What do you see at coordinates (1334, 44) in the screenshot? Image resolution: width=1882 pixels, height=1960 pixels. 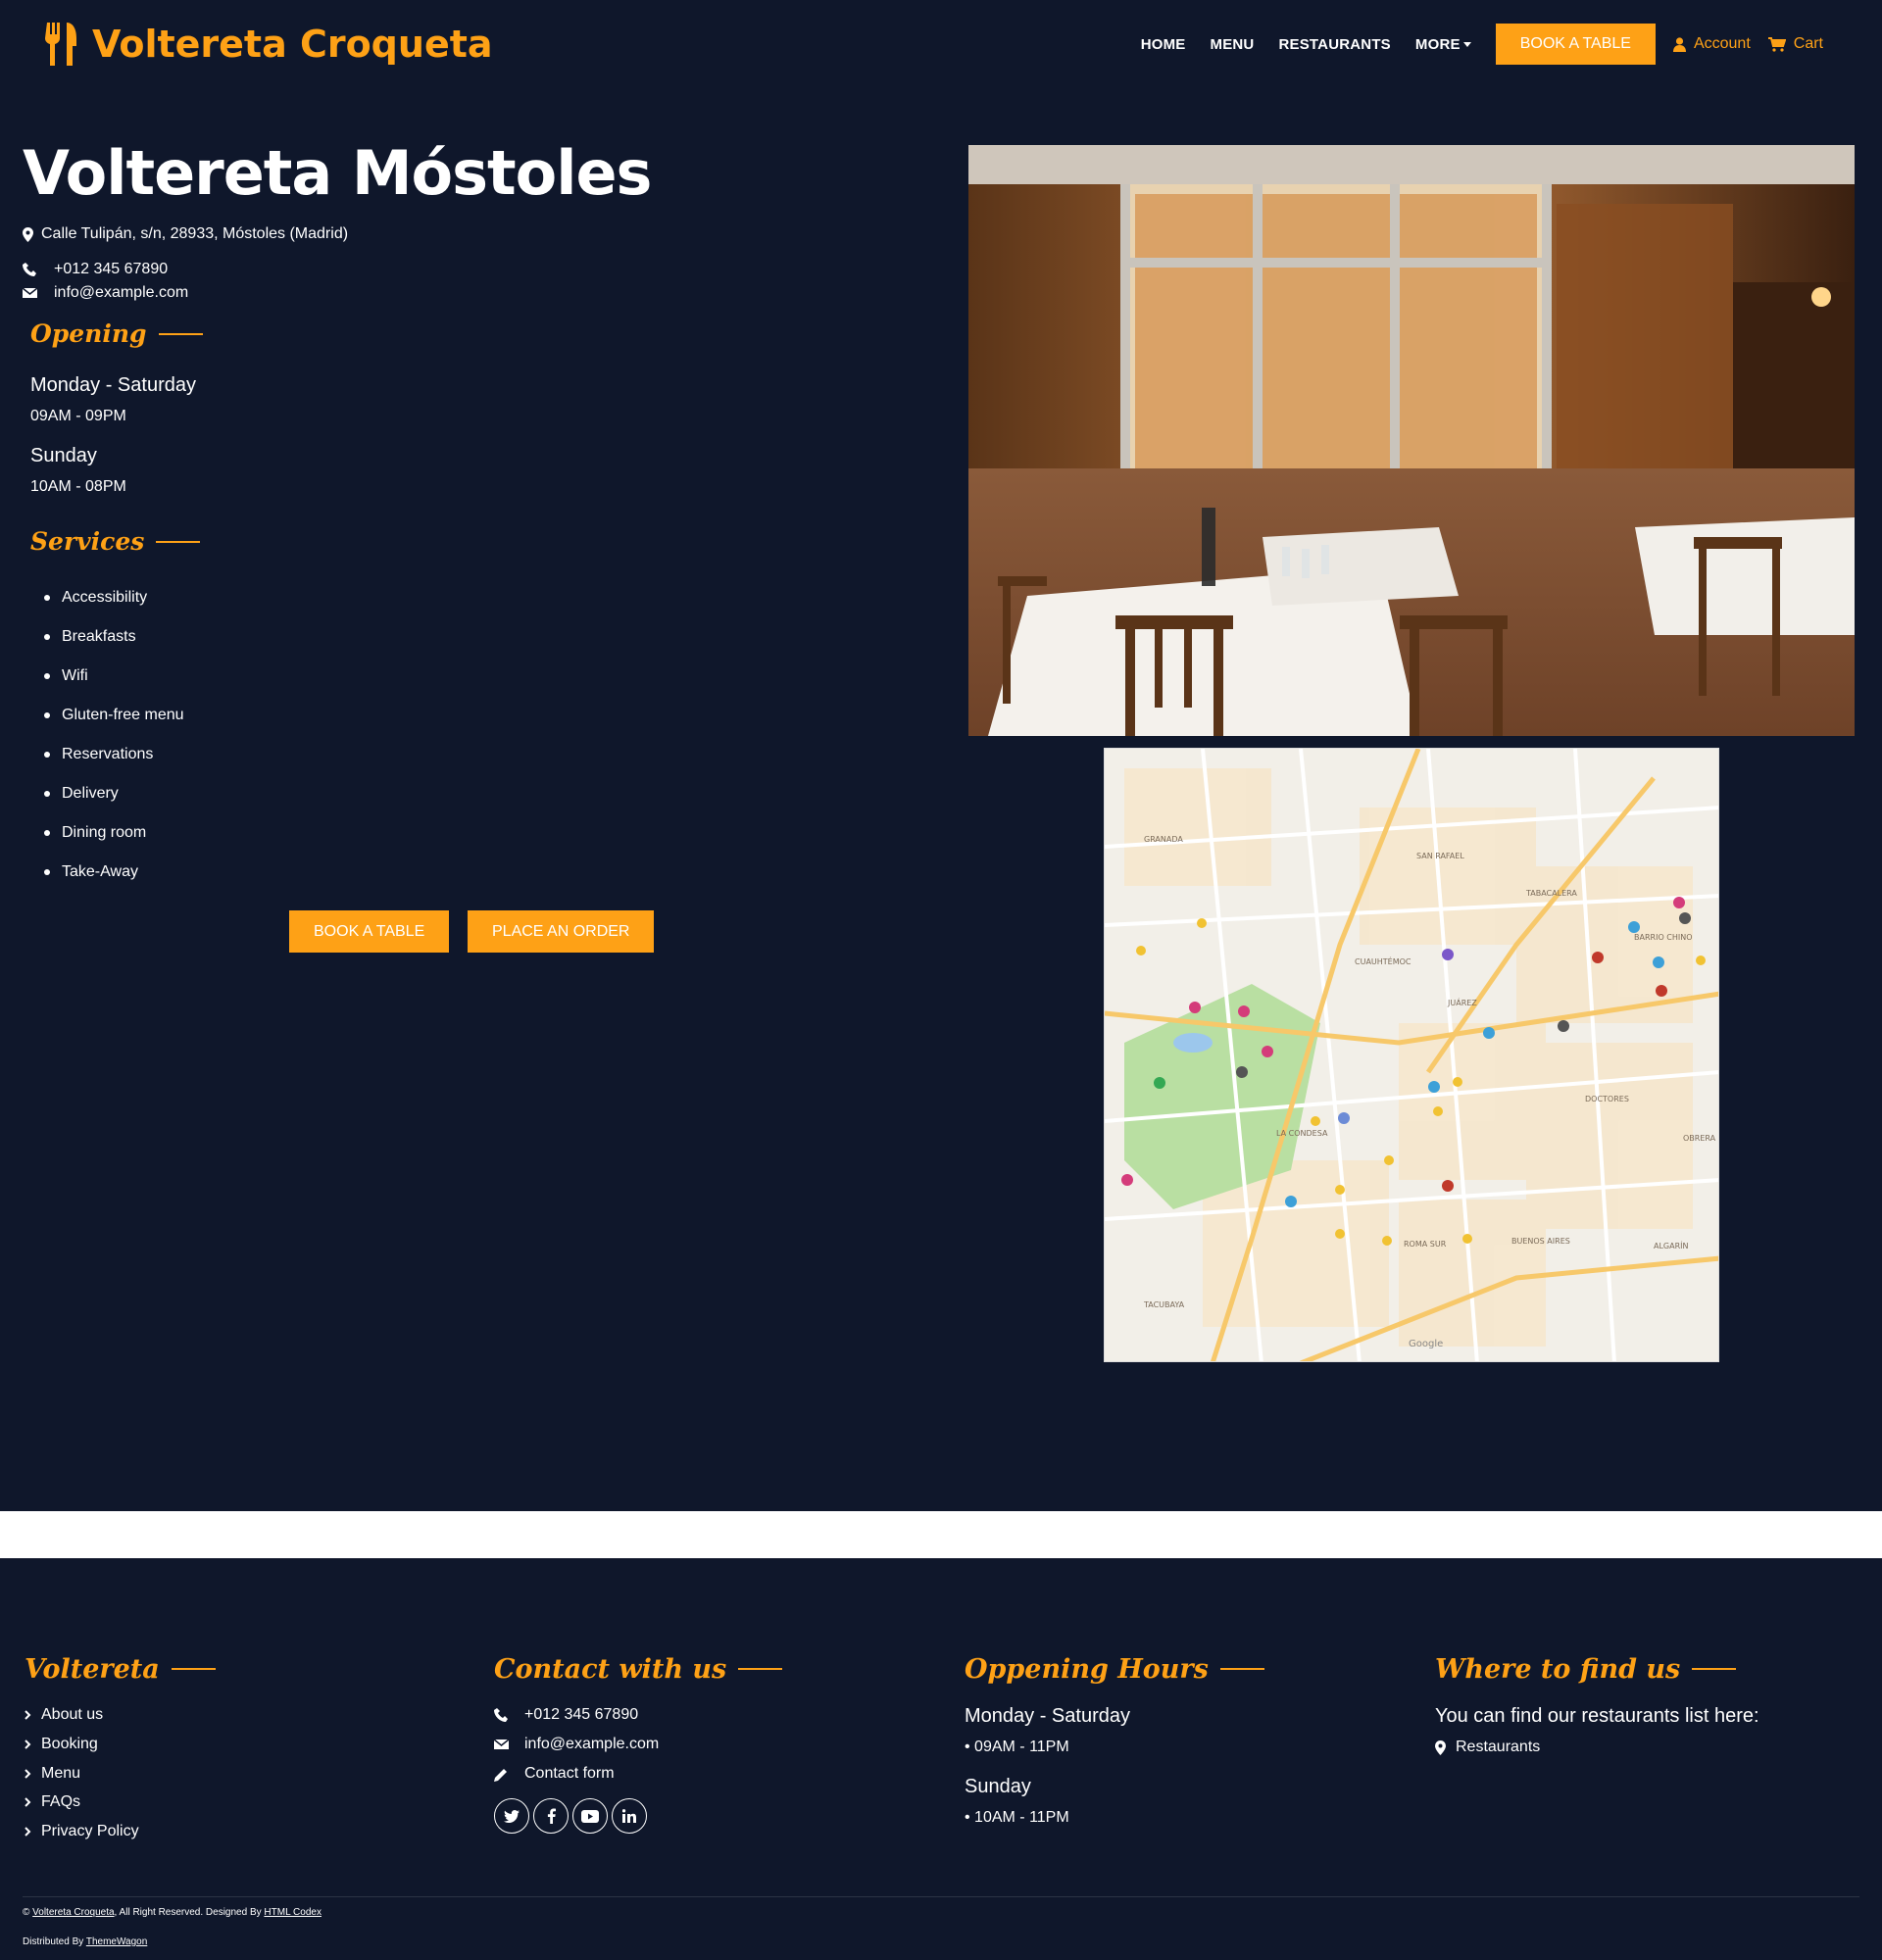 I see `nav-restaurants: RESTAURANTS` at bounding box center [1334, 44].